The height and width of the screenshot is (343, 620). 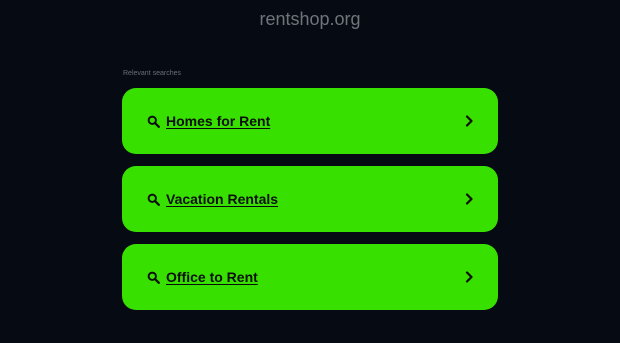 What do you see at coordinates (310, 19) in the screenshot?
I see `site-title: rentshop.org` at bounding box center [310, 19].